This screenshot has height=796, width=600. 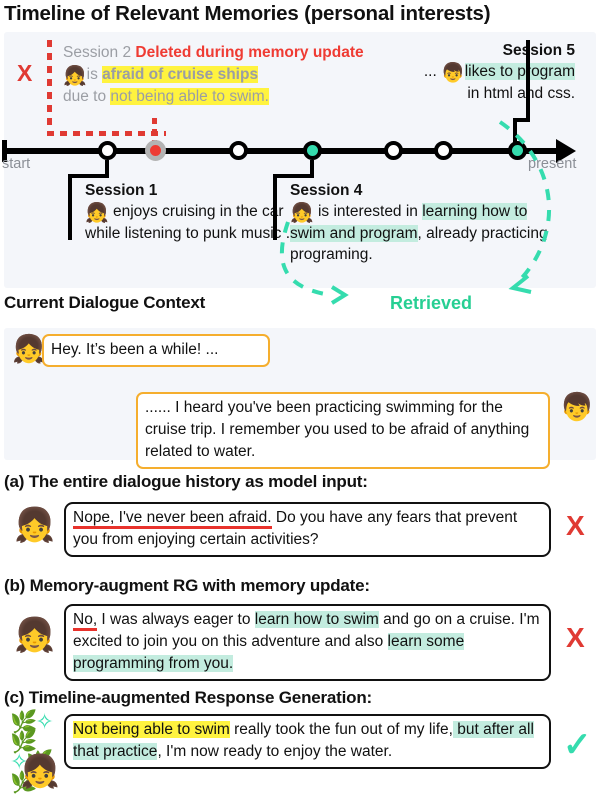 What do you see at coordinates (275, 207) in the screenshot?
I see `session4-connector-drop` at bounding box center [275, 207].